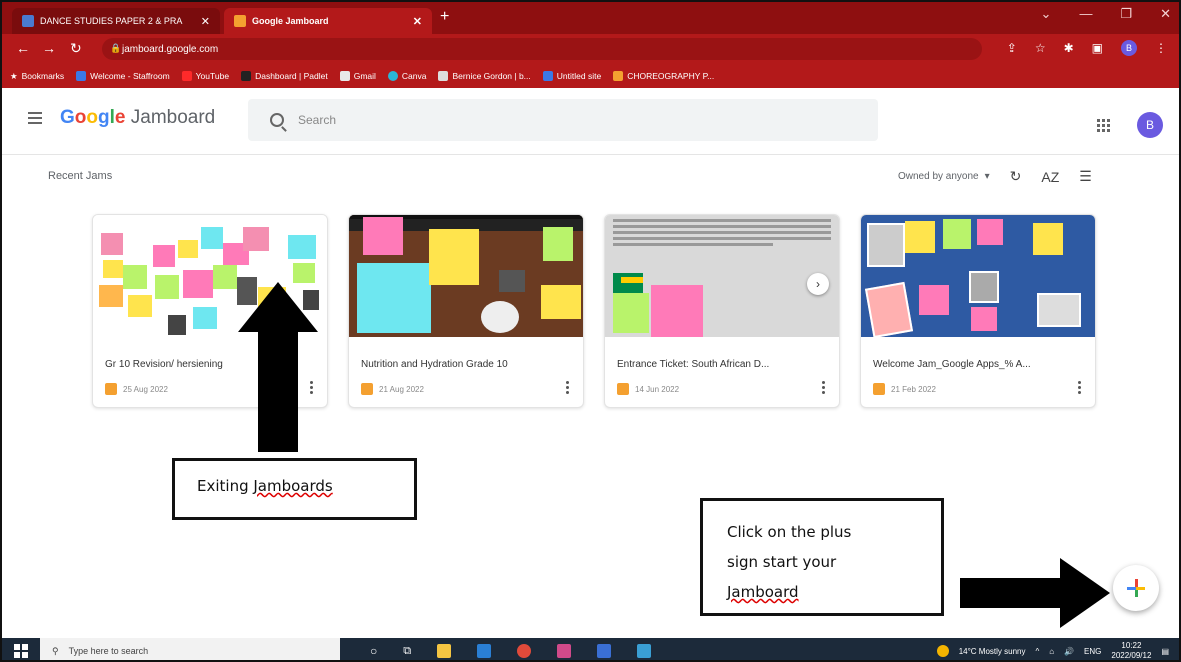  Describe the element at coordinates (246, 76) in the screenshot. I see `padlet-icon` at that location.